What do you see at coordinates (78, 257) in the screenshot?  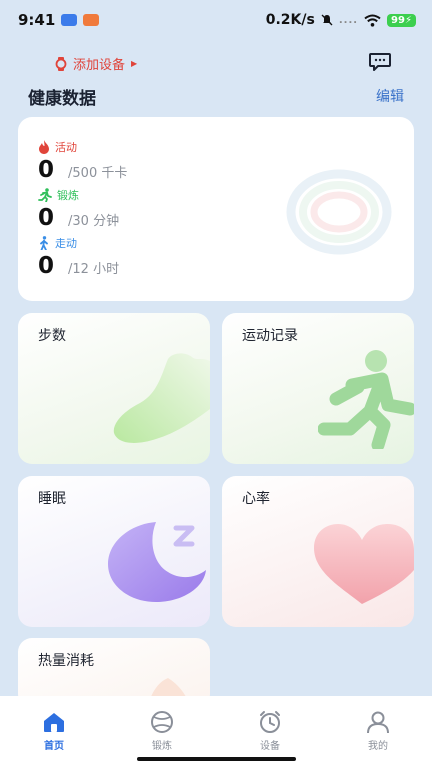 I see `metric-walking: 走动 0 /12 小时` at bounding box center [78, 257].